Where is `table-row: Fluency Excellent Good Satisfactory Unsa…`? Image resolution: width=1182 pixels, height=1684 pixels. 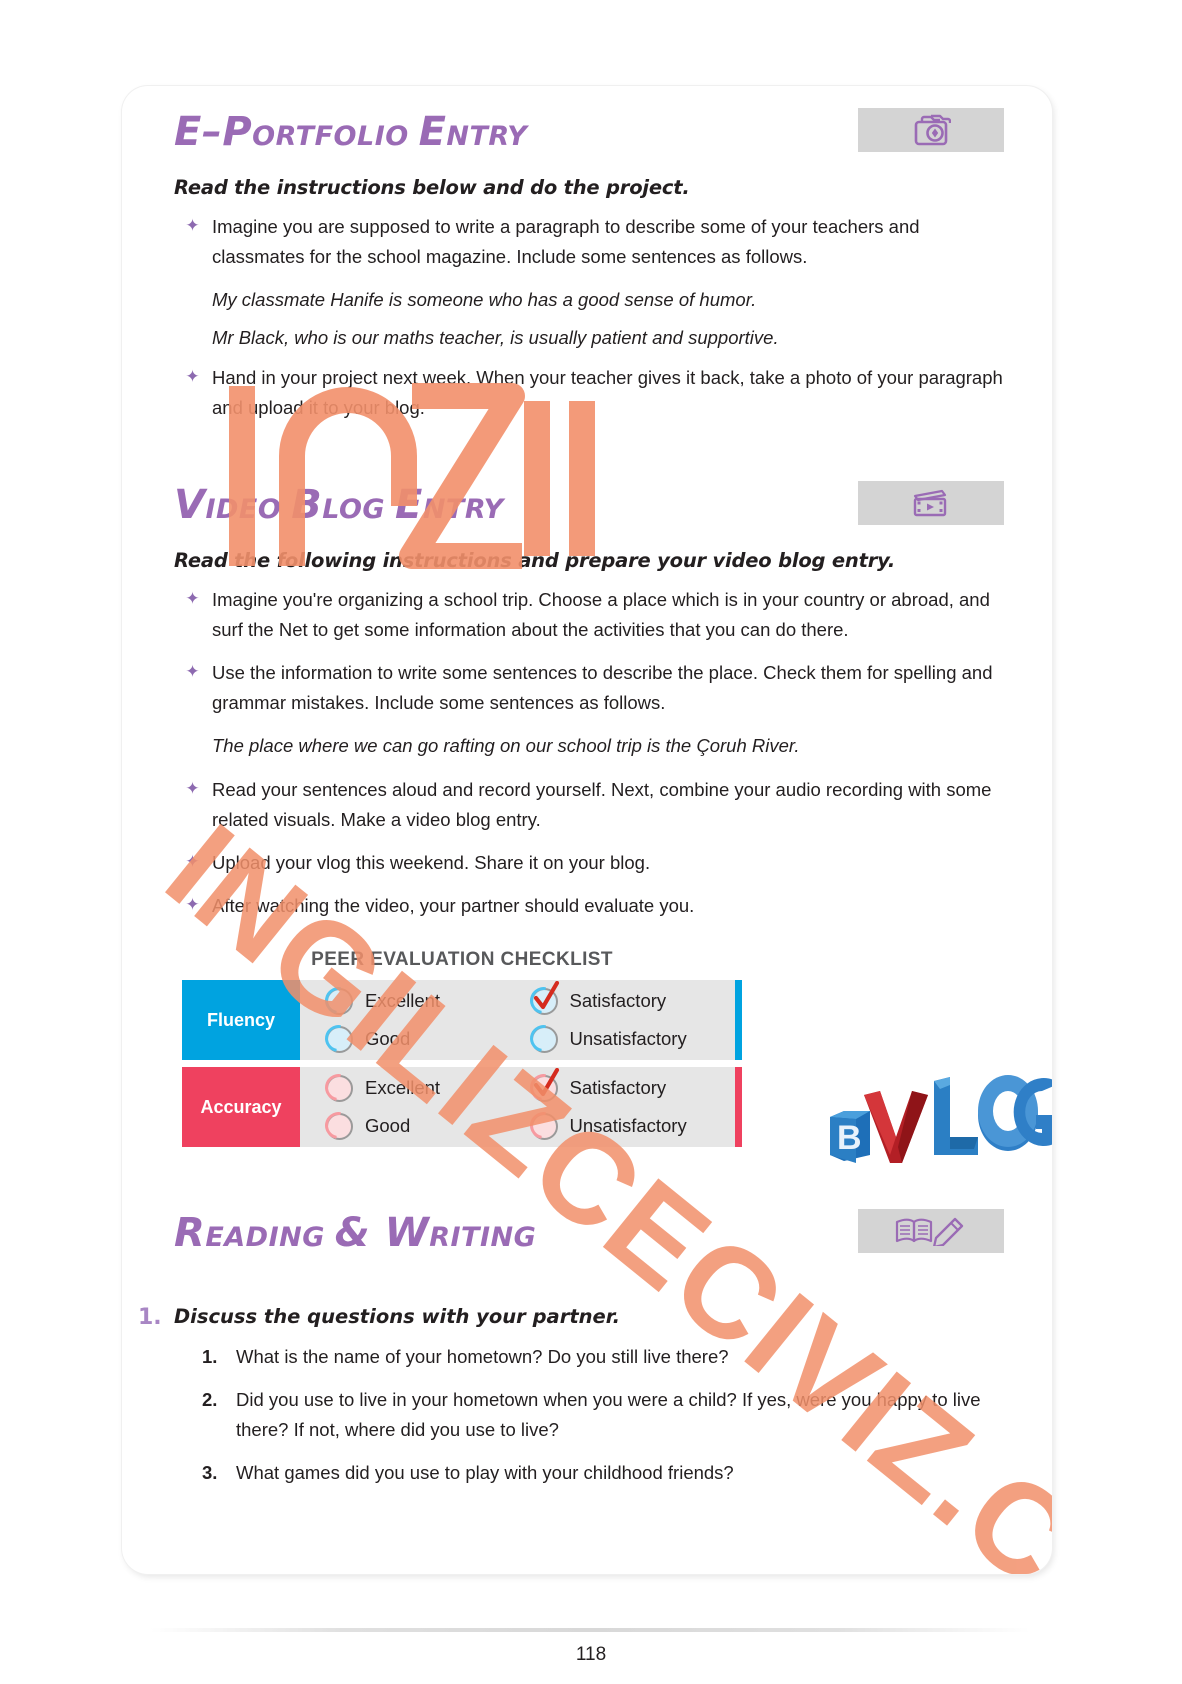
table-row: Fluency Excellent Good Satisfactory Unsa… is located at coordinates (462, 1020).